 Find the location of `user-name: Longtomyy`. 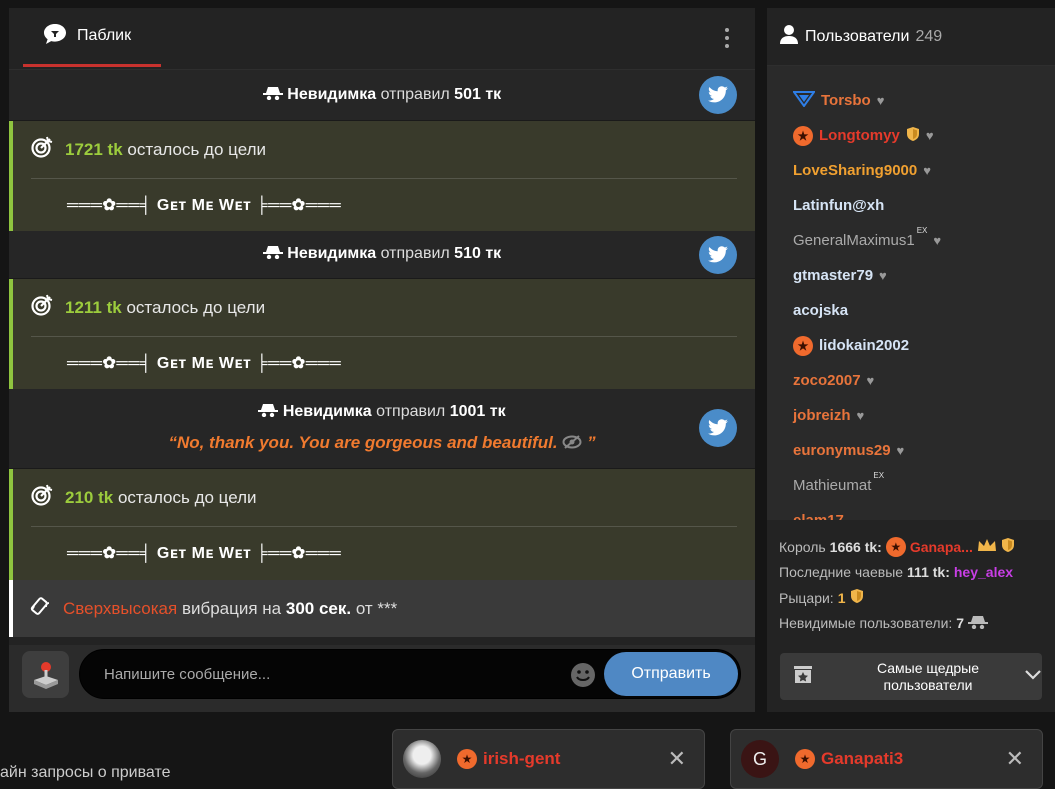

user-name: Longtomyy is located at coordinates (859, 135).